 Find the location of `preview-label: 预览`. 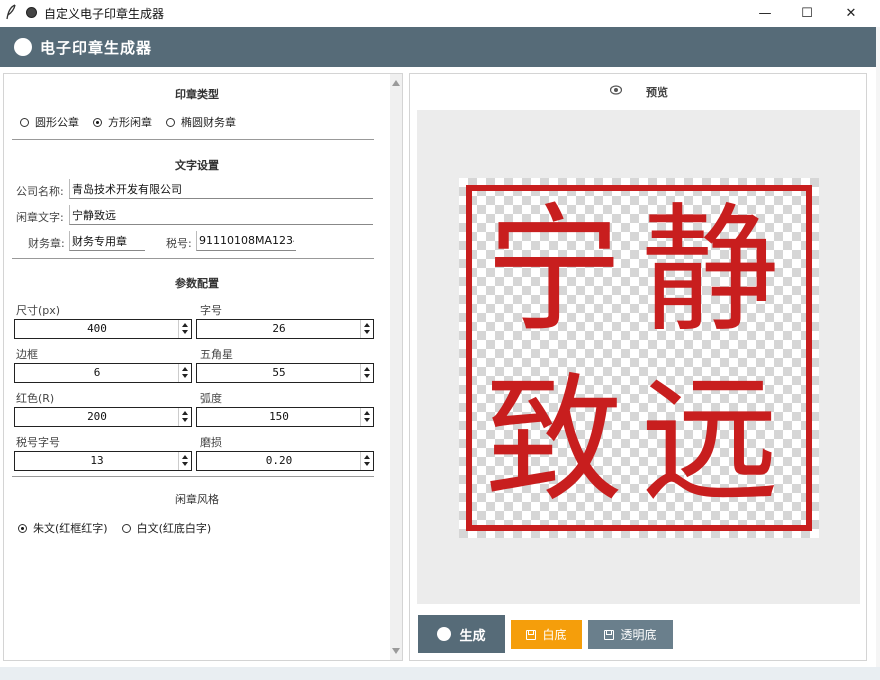

preview-label: 预览 is located at coordinates (657, 92).